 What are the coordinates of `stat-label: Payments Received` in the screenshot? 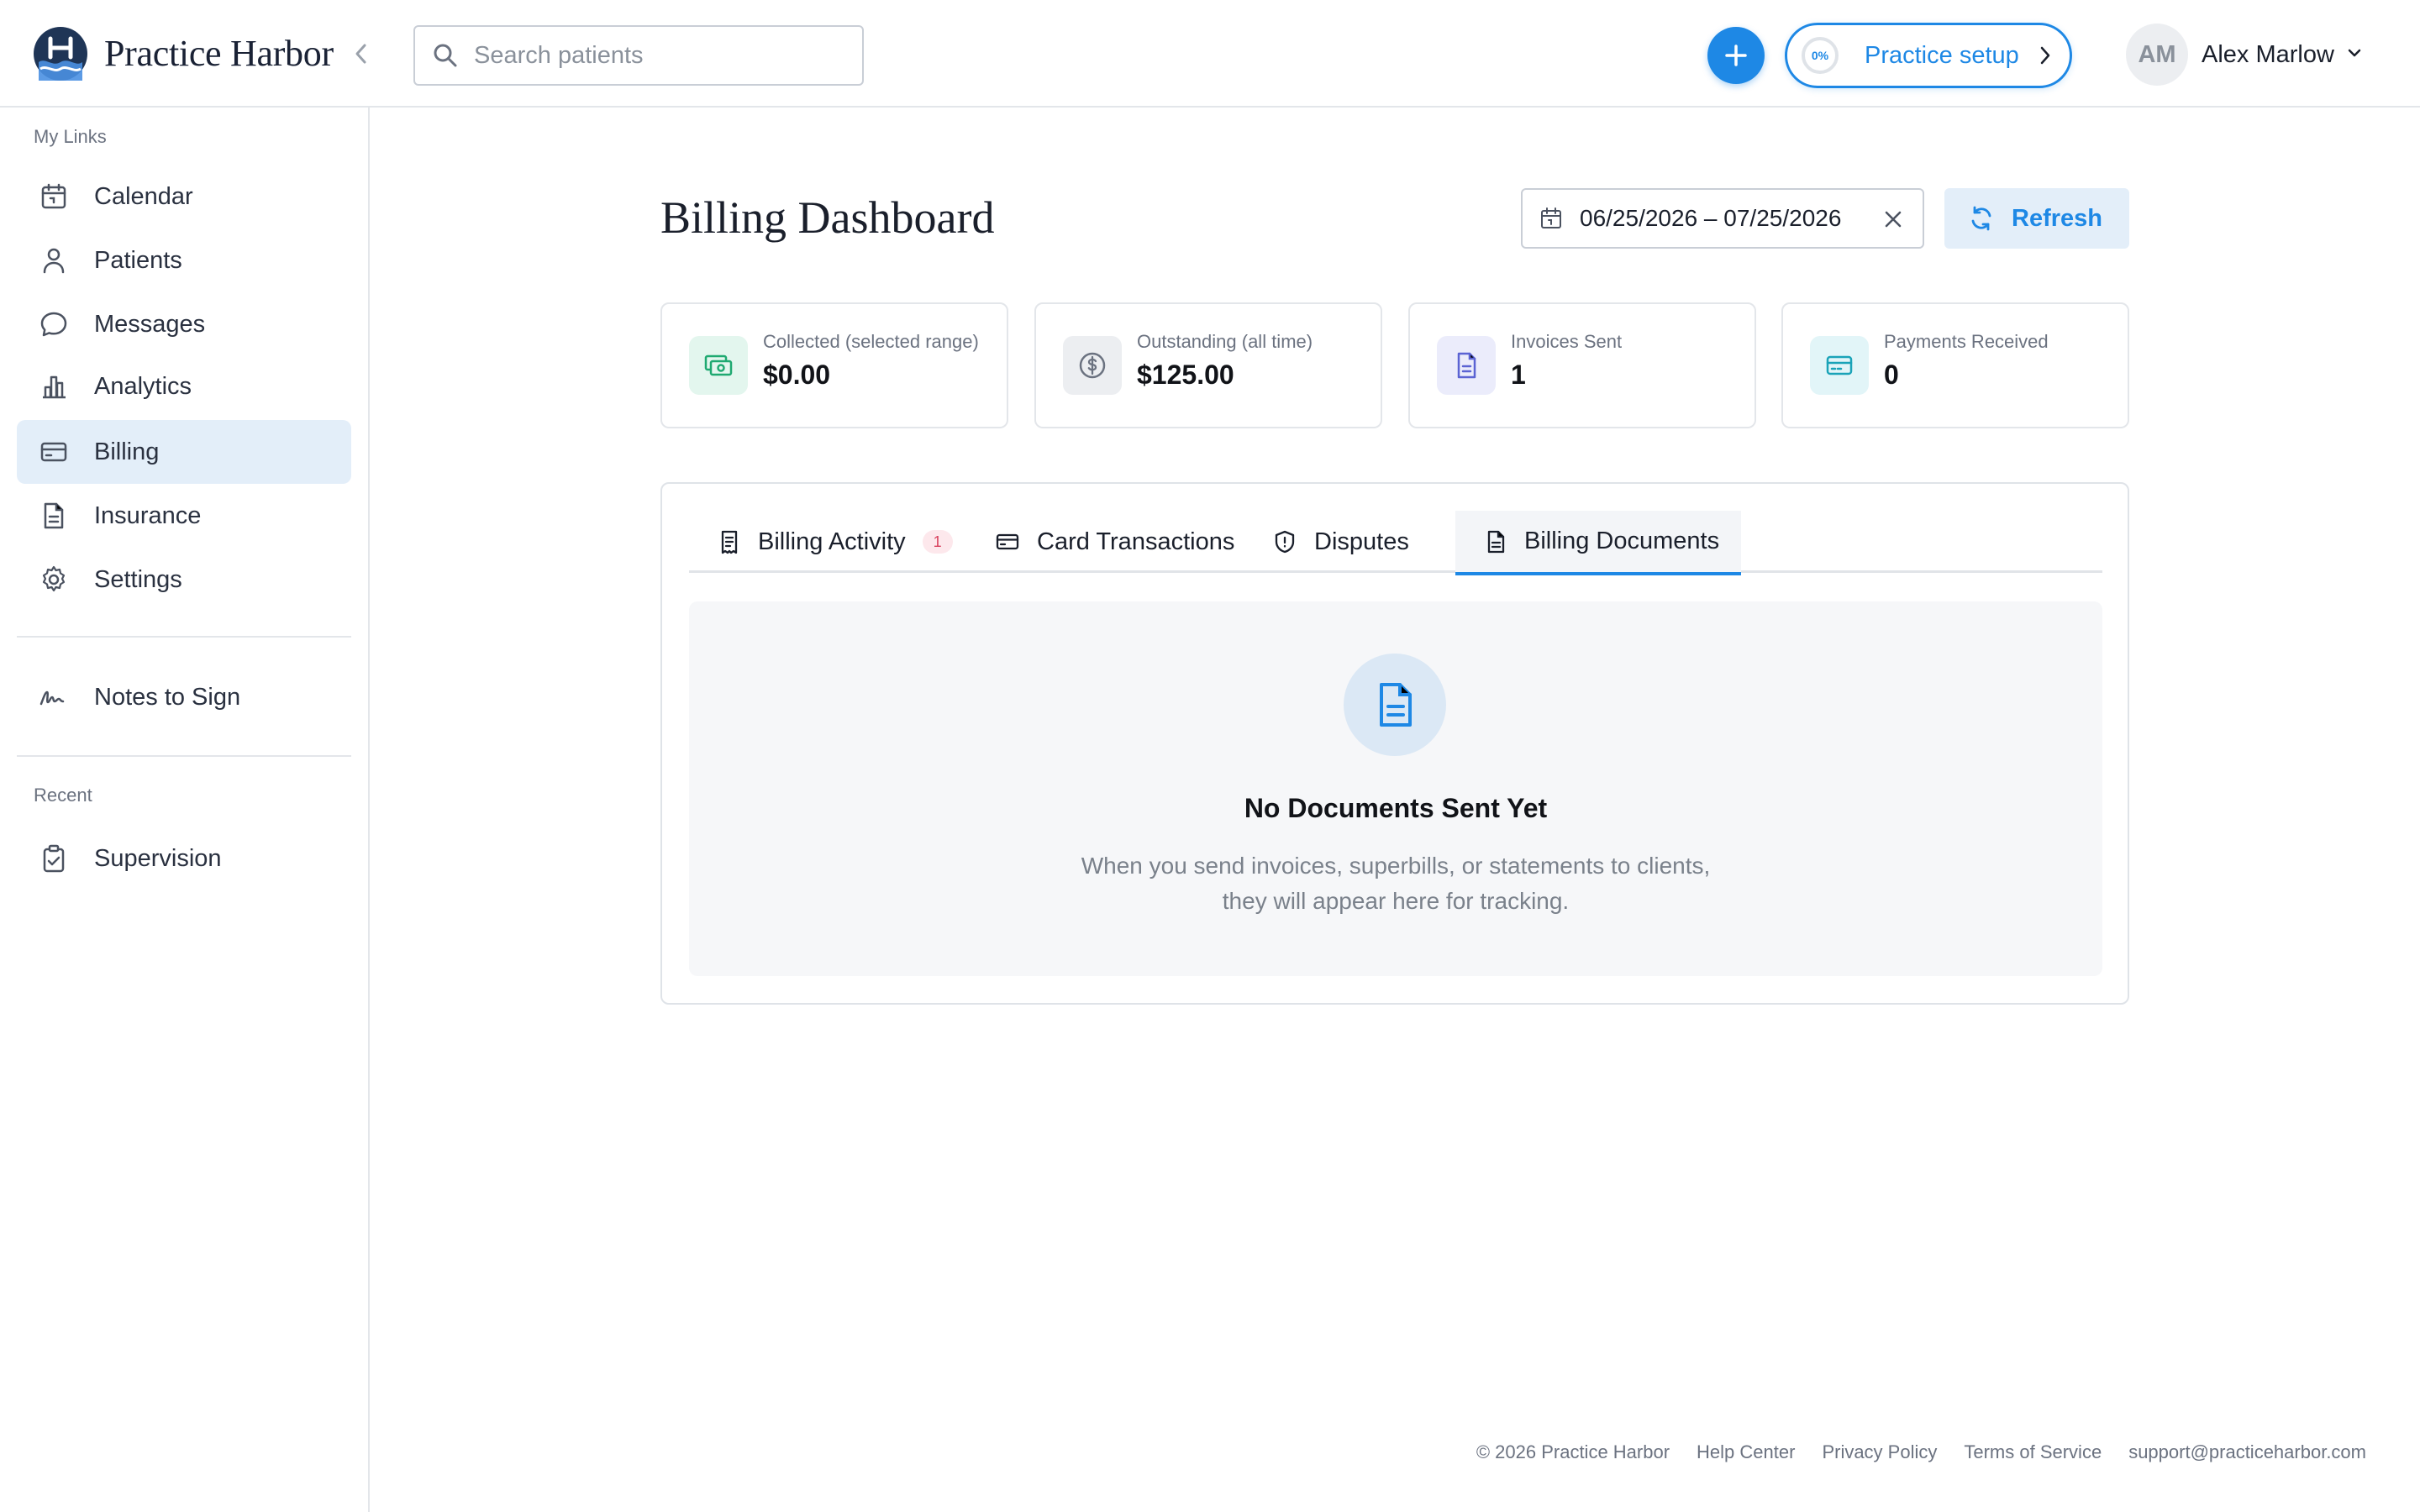 It's located at (1967, 341).